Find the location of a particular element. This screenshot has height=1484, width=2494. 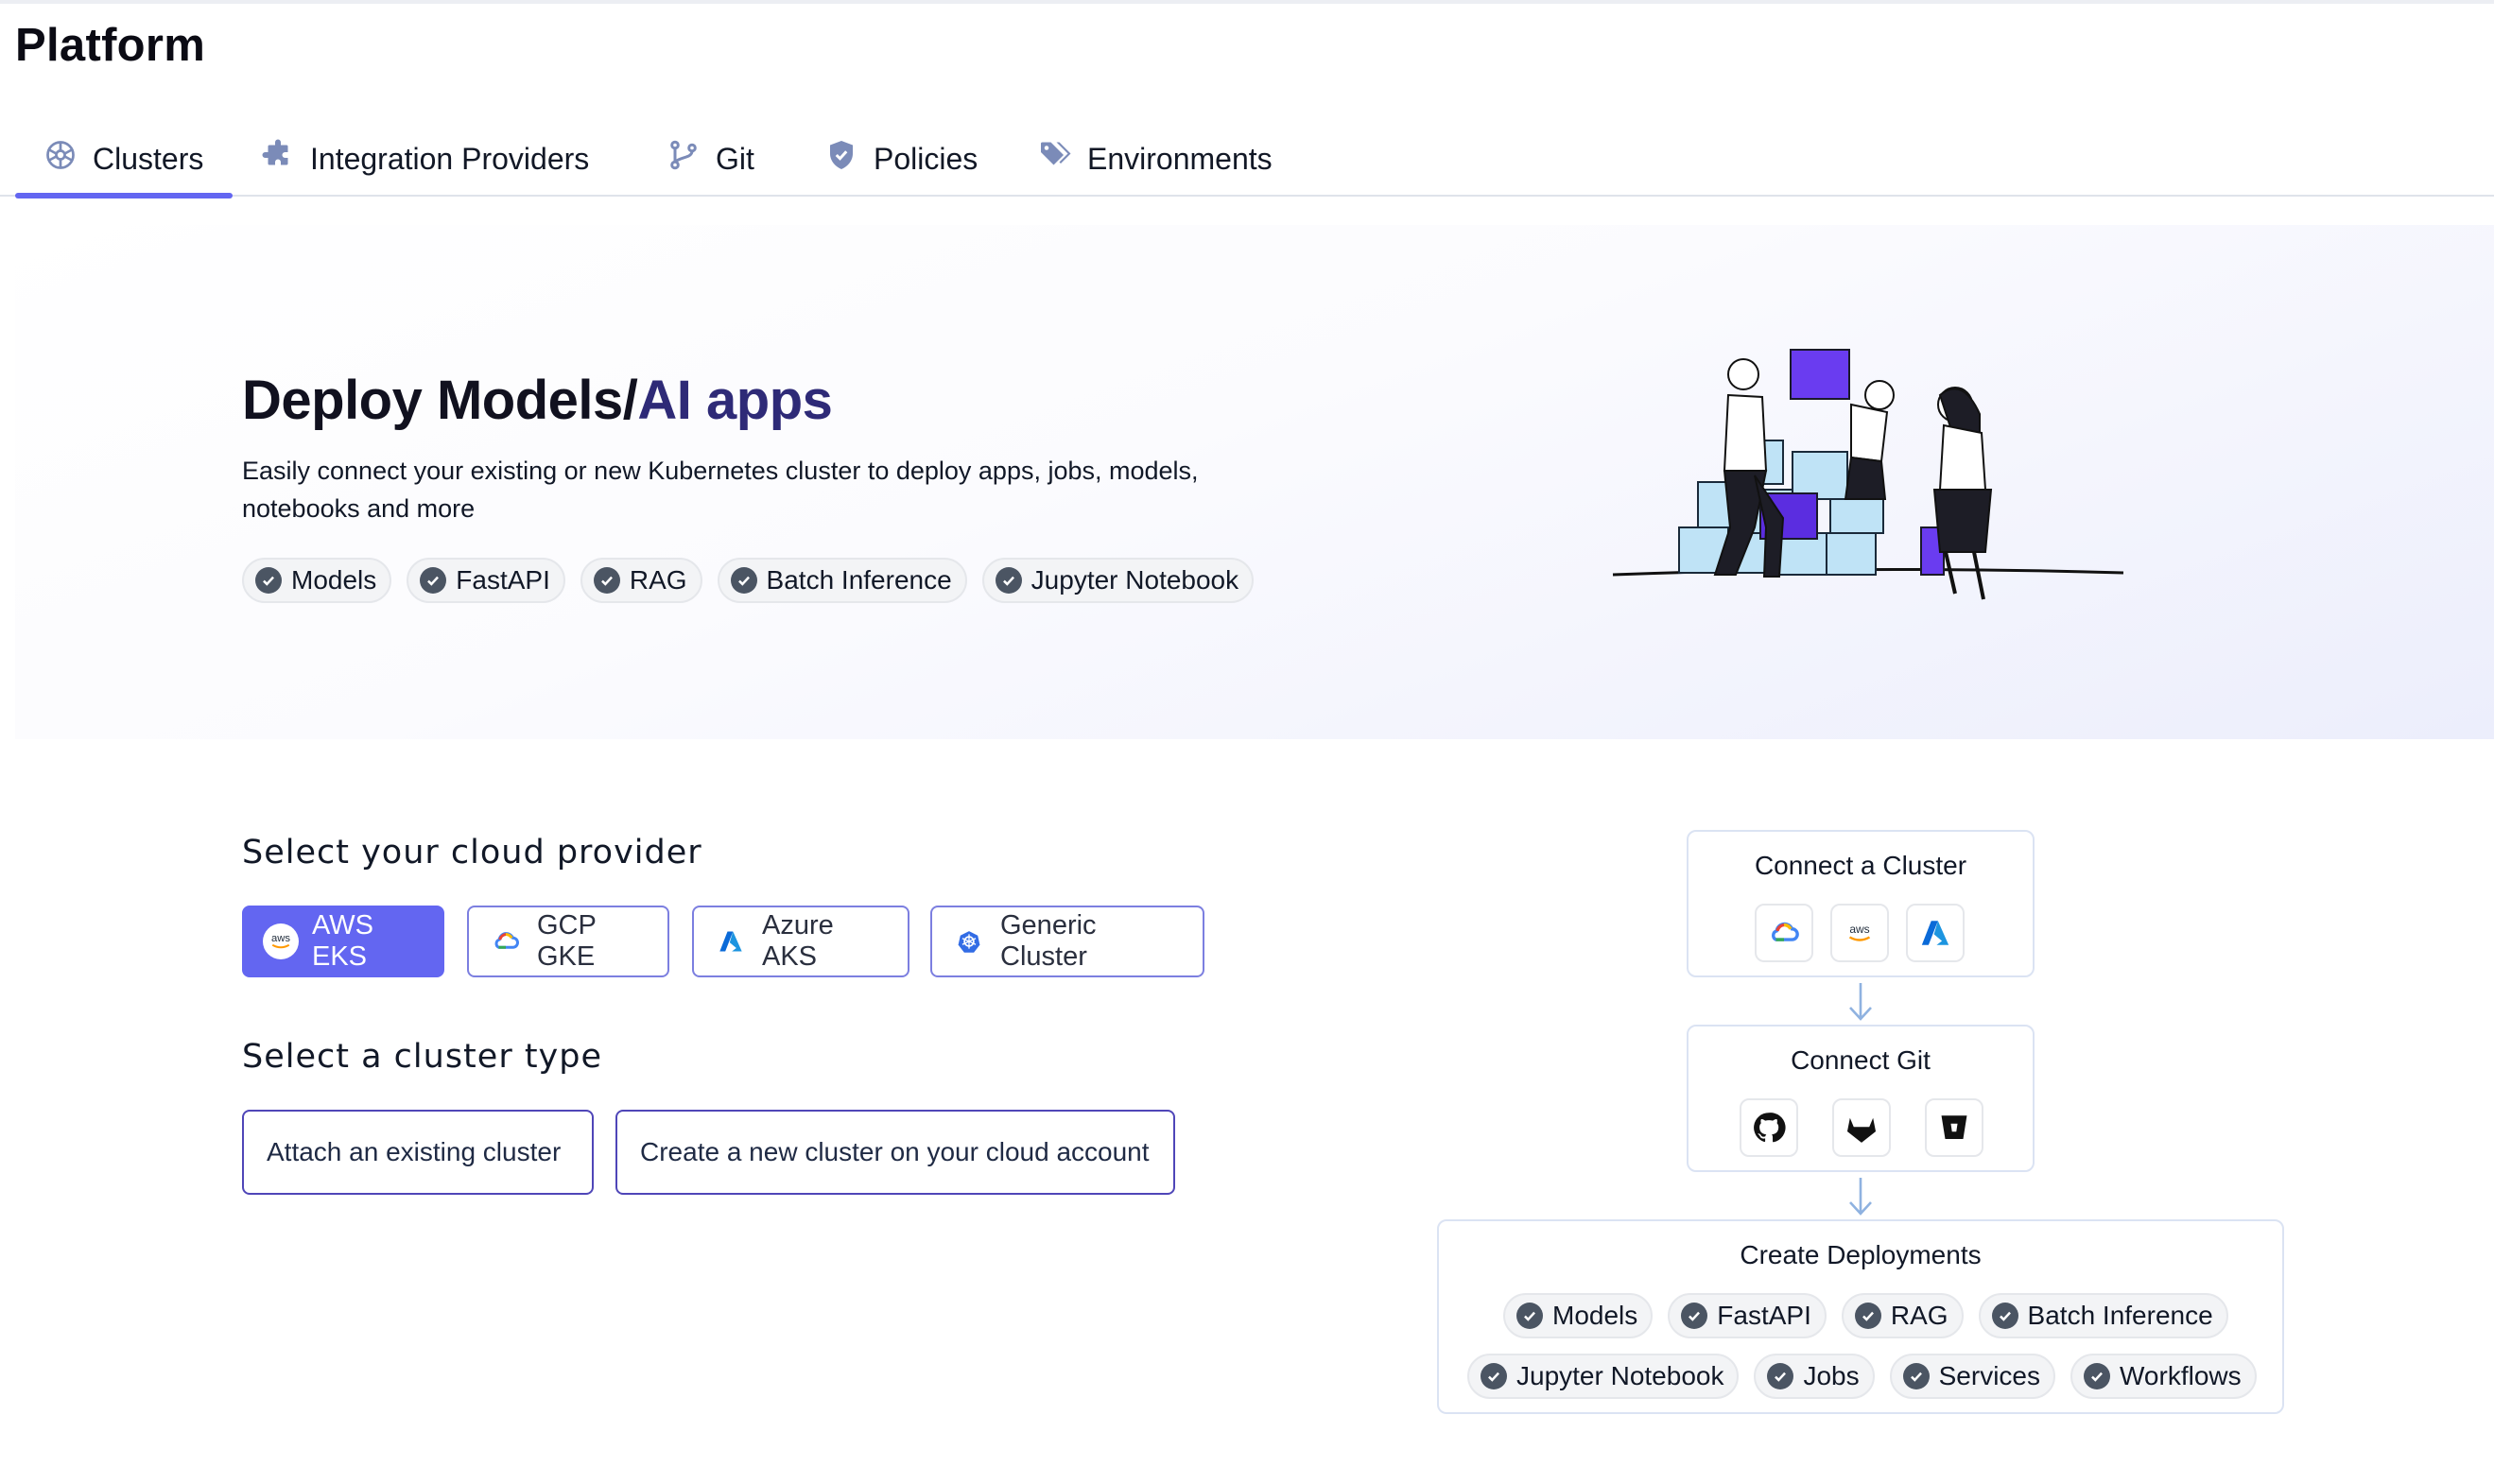

shield-icon is located at coordinates (841, 159).